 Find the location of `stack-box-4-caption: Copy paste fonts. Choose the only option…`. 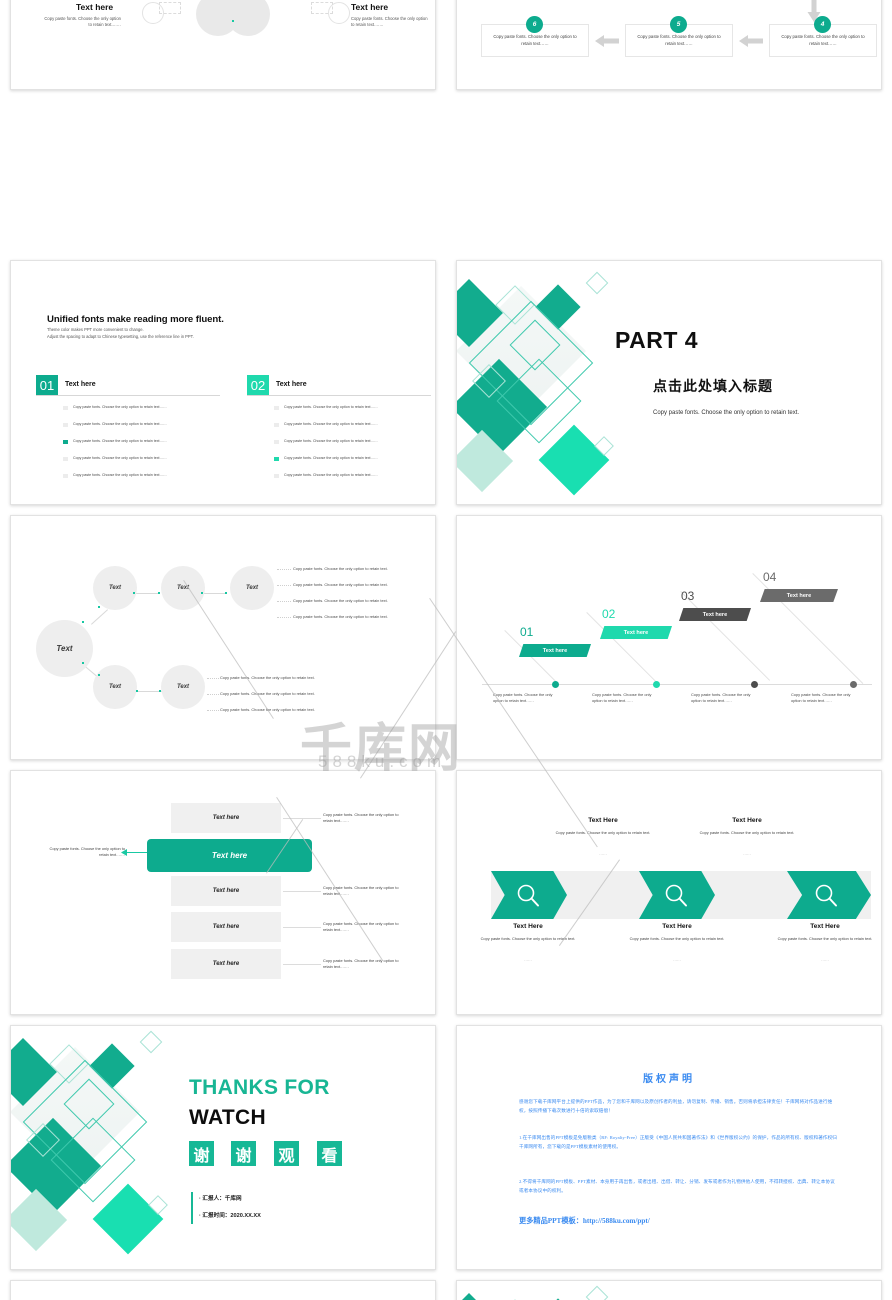

stack-box-4-caption: Copy paste fonts. Choose the only option… is located at coordinates (361, 964).